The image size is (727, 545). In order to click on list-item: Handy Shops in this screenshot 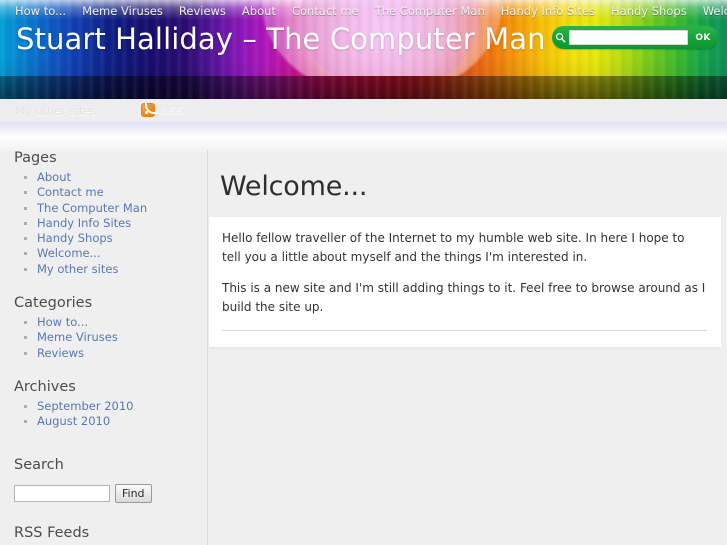, I will do `click(115, 238)`.